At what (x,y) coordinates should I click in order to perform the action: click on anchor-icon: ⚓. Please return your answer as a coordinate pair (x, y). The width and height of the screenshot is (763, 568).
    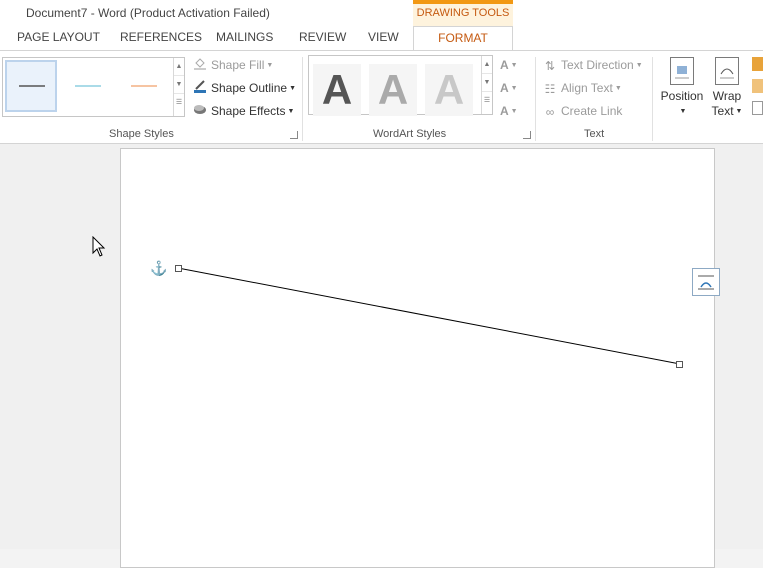
    Looking at the image, I should click on (159, 268).